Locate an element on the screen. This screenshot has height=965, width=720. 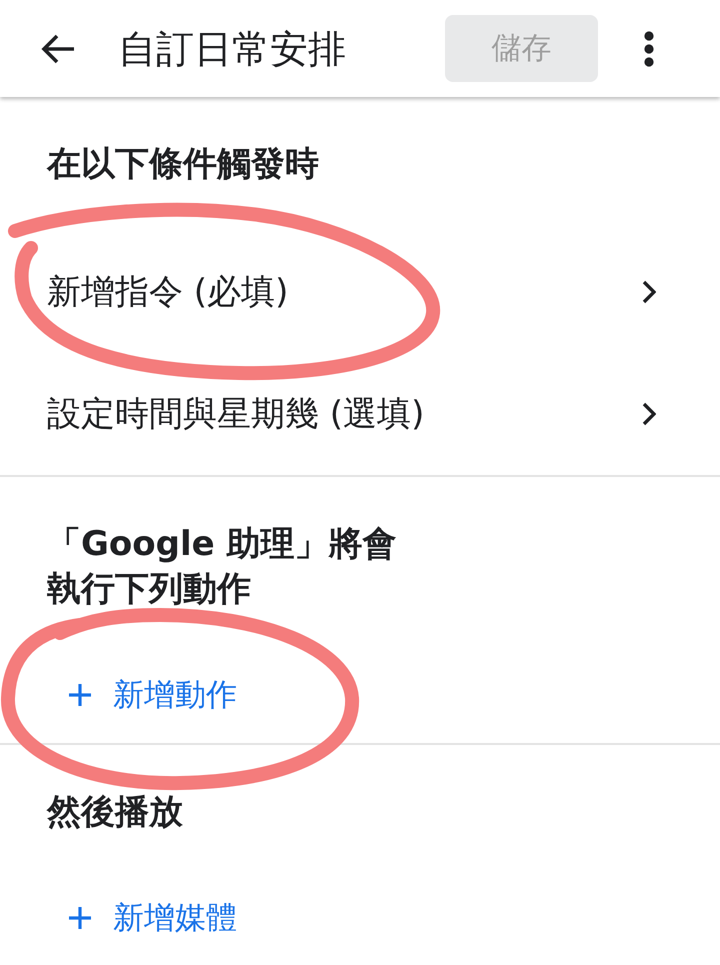
section-heading: 在以下條件觸發時 is located at coordinates (183, 164).